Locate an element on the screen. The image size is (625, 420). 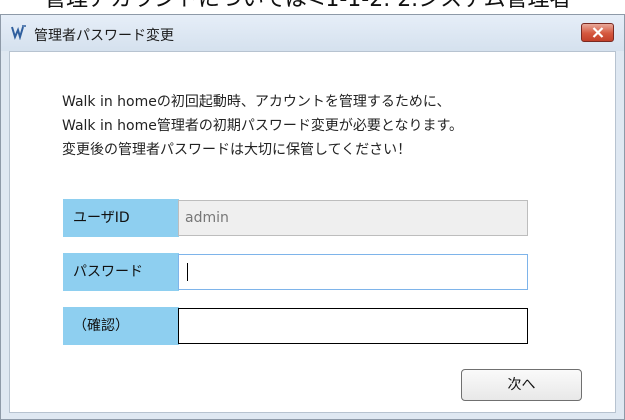
text-caret is located at coordinates (187, 272).